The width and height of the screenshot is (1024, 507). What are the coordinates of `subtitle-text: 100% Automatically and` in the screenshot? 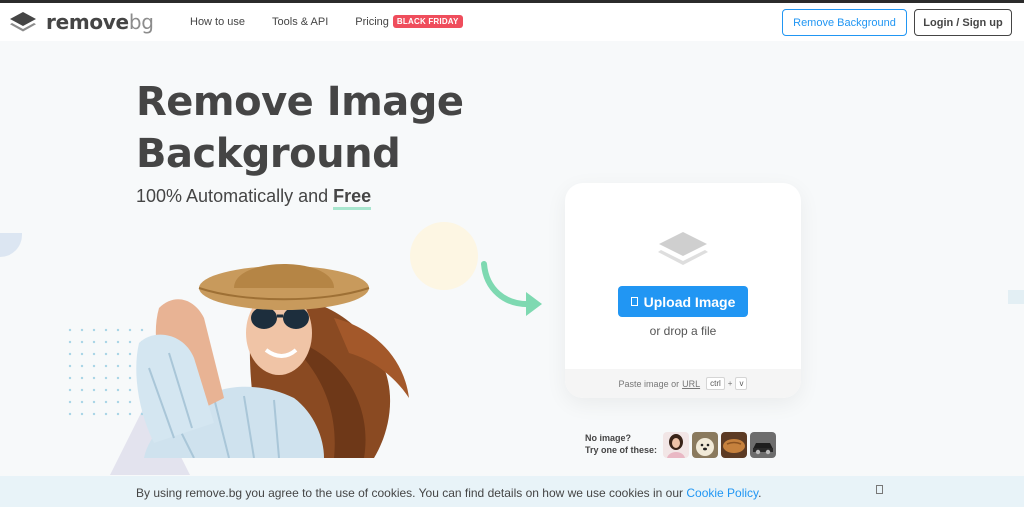 It's located at (232, 196).